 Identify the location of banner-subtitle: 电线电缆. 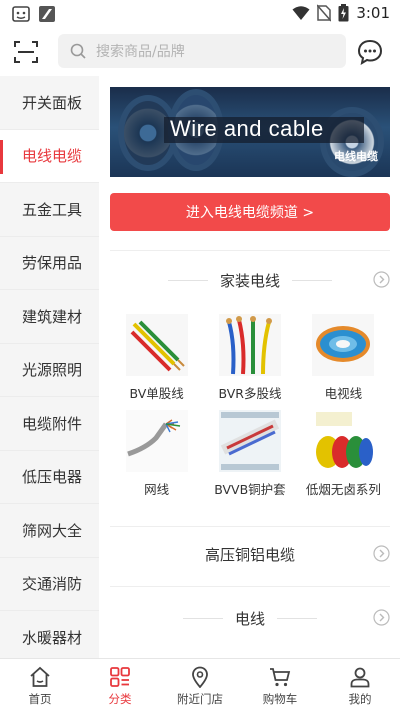
(356, 156).